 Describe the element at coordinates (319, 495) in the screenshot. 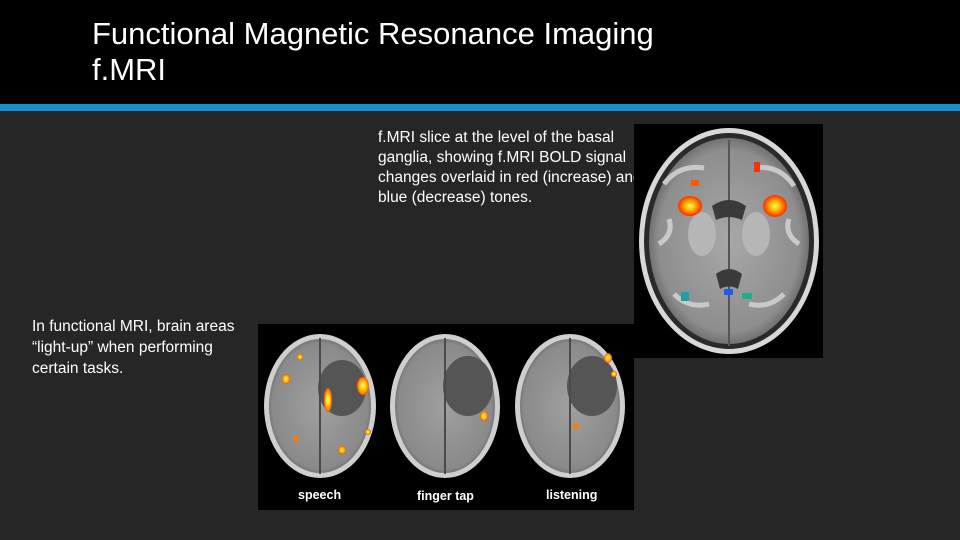

I see `task-label-speech: speech` at that location.